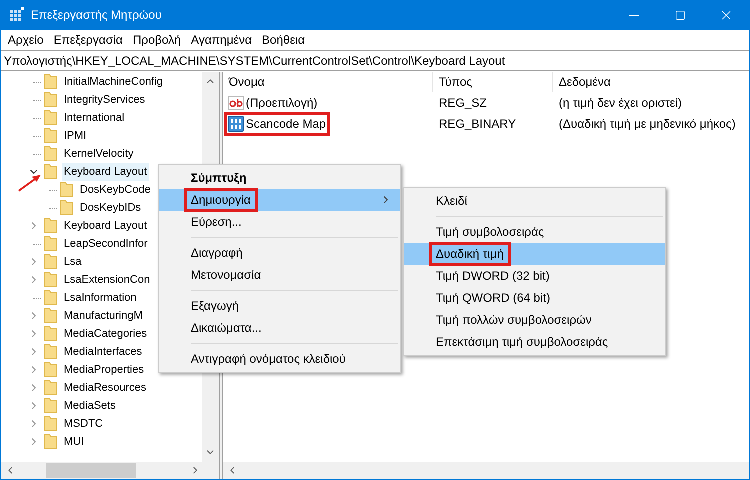 Image resolution: width=750 pixels, height=480 pixels. I want to click on menu-item-label: Τιμή συμβολοσειράς, so click(490, 232).